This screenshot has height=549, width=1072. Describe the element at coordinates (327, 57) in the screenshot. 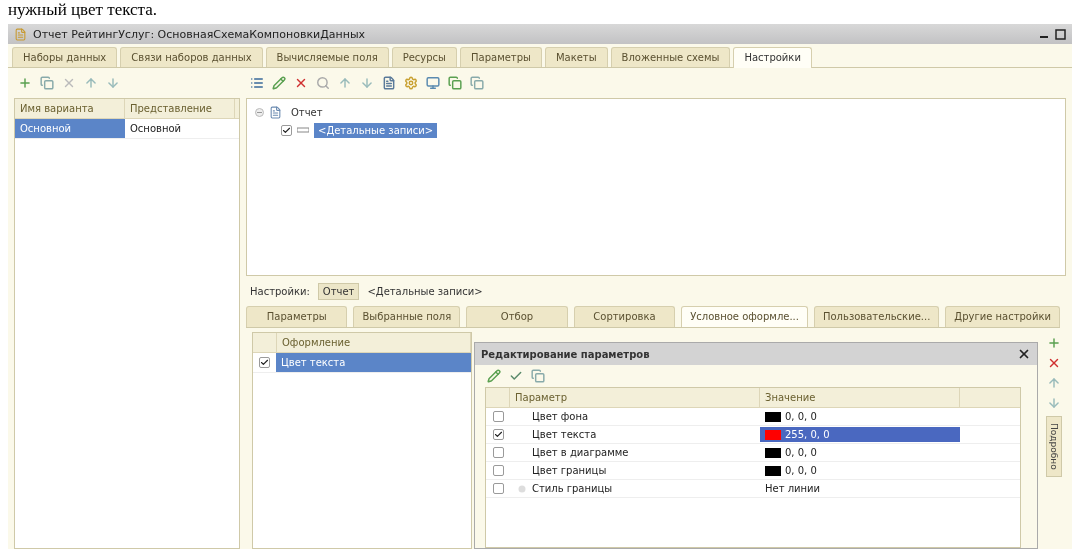

I see `tab: Вычисляемые поля` at that location.